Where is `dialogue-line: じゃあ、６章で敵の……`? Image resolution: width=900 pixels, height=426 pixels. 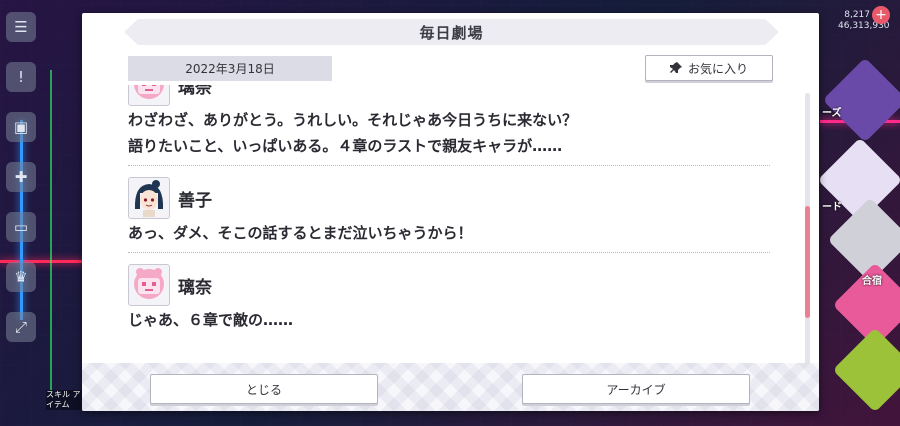
dialogue-line: じゃあ、６章で敵の…… is located at coordinates (211, 320).